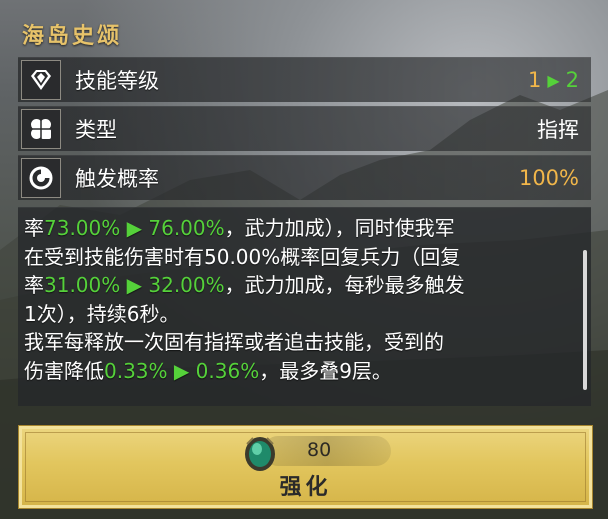  What do you see at coordinates (304, 128) in the screenshot?
I see `stat-row-type: 类型 指挥` at bounding box center [304, 128].